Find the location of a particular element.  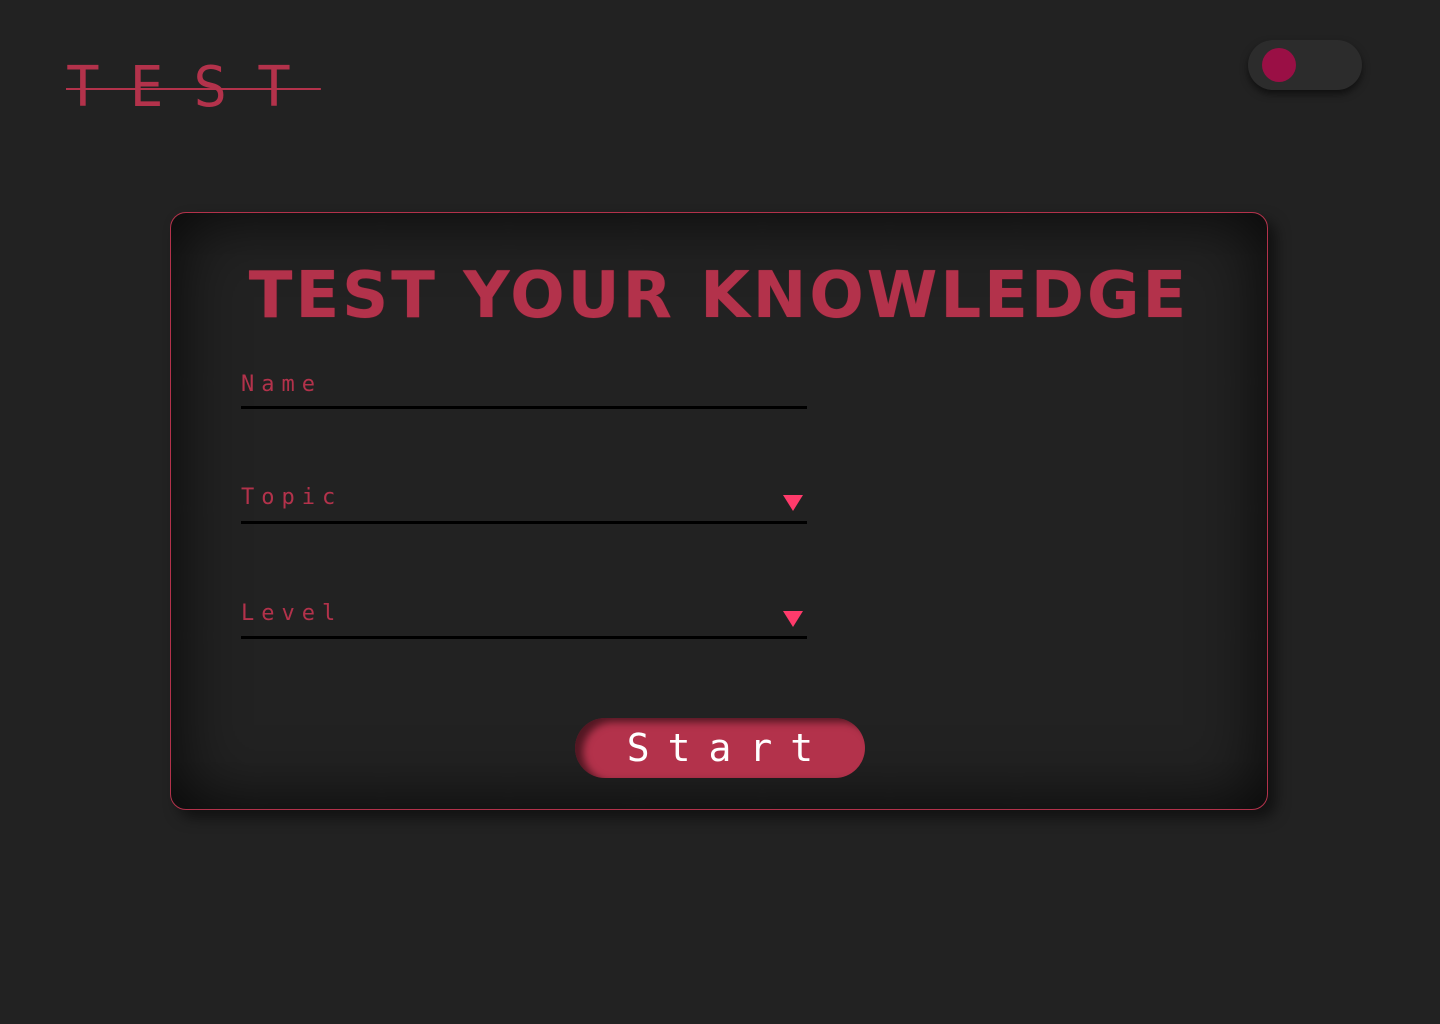

name-input is located at coordinates (524, 384).